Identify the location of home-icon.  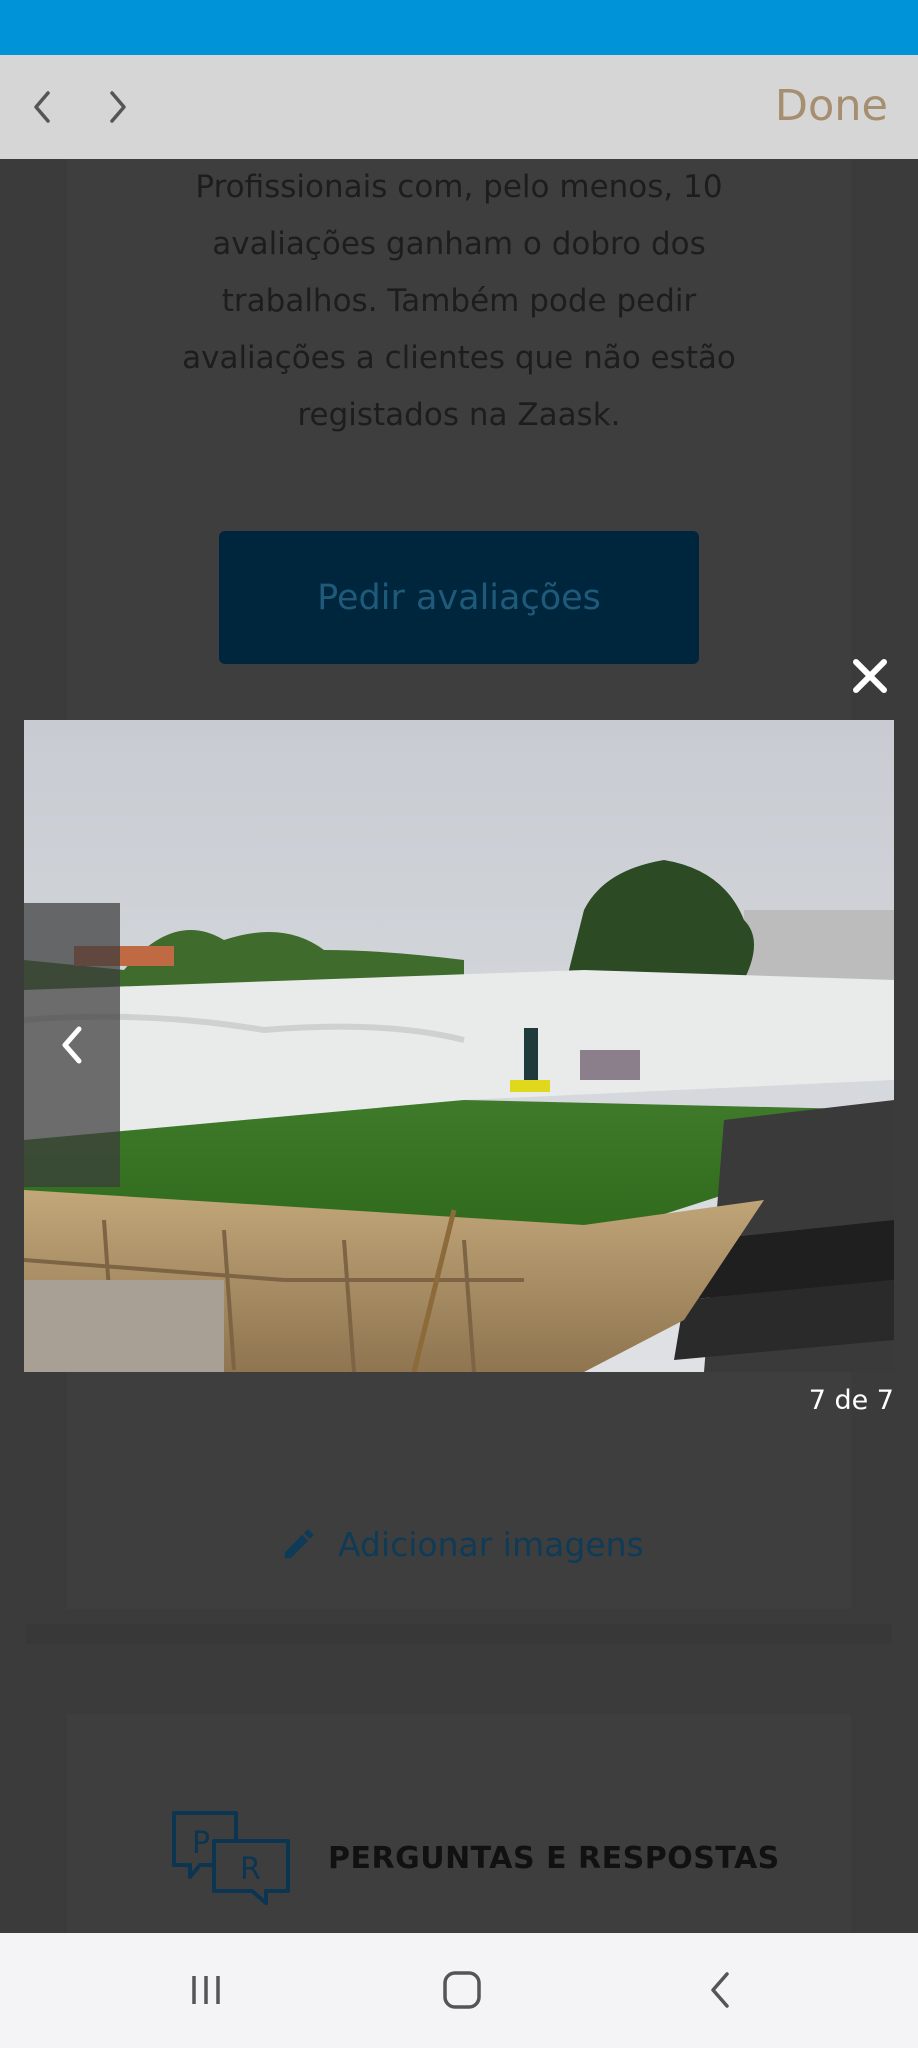
(462, 1990).